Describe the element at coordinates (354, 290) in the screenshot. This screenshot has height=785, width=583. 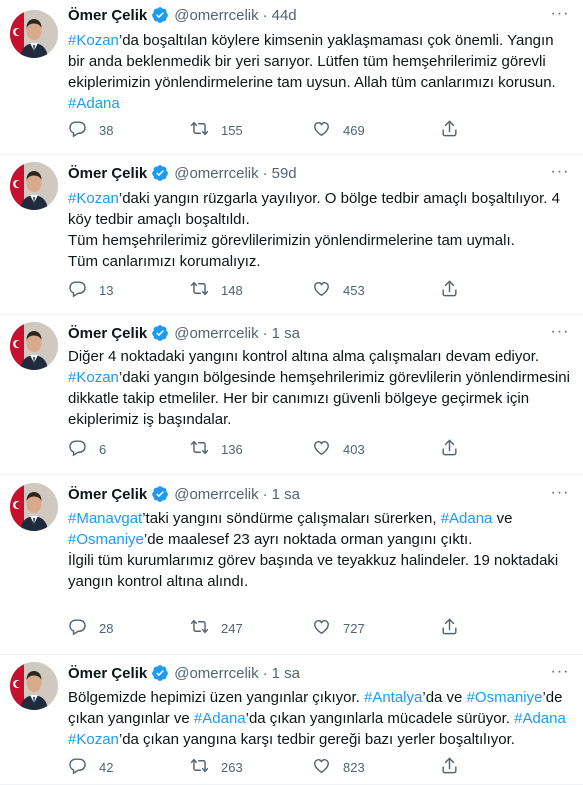
I see `like-count: 453` at that location.